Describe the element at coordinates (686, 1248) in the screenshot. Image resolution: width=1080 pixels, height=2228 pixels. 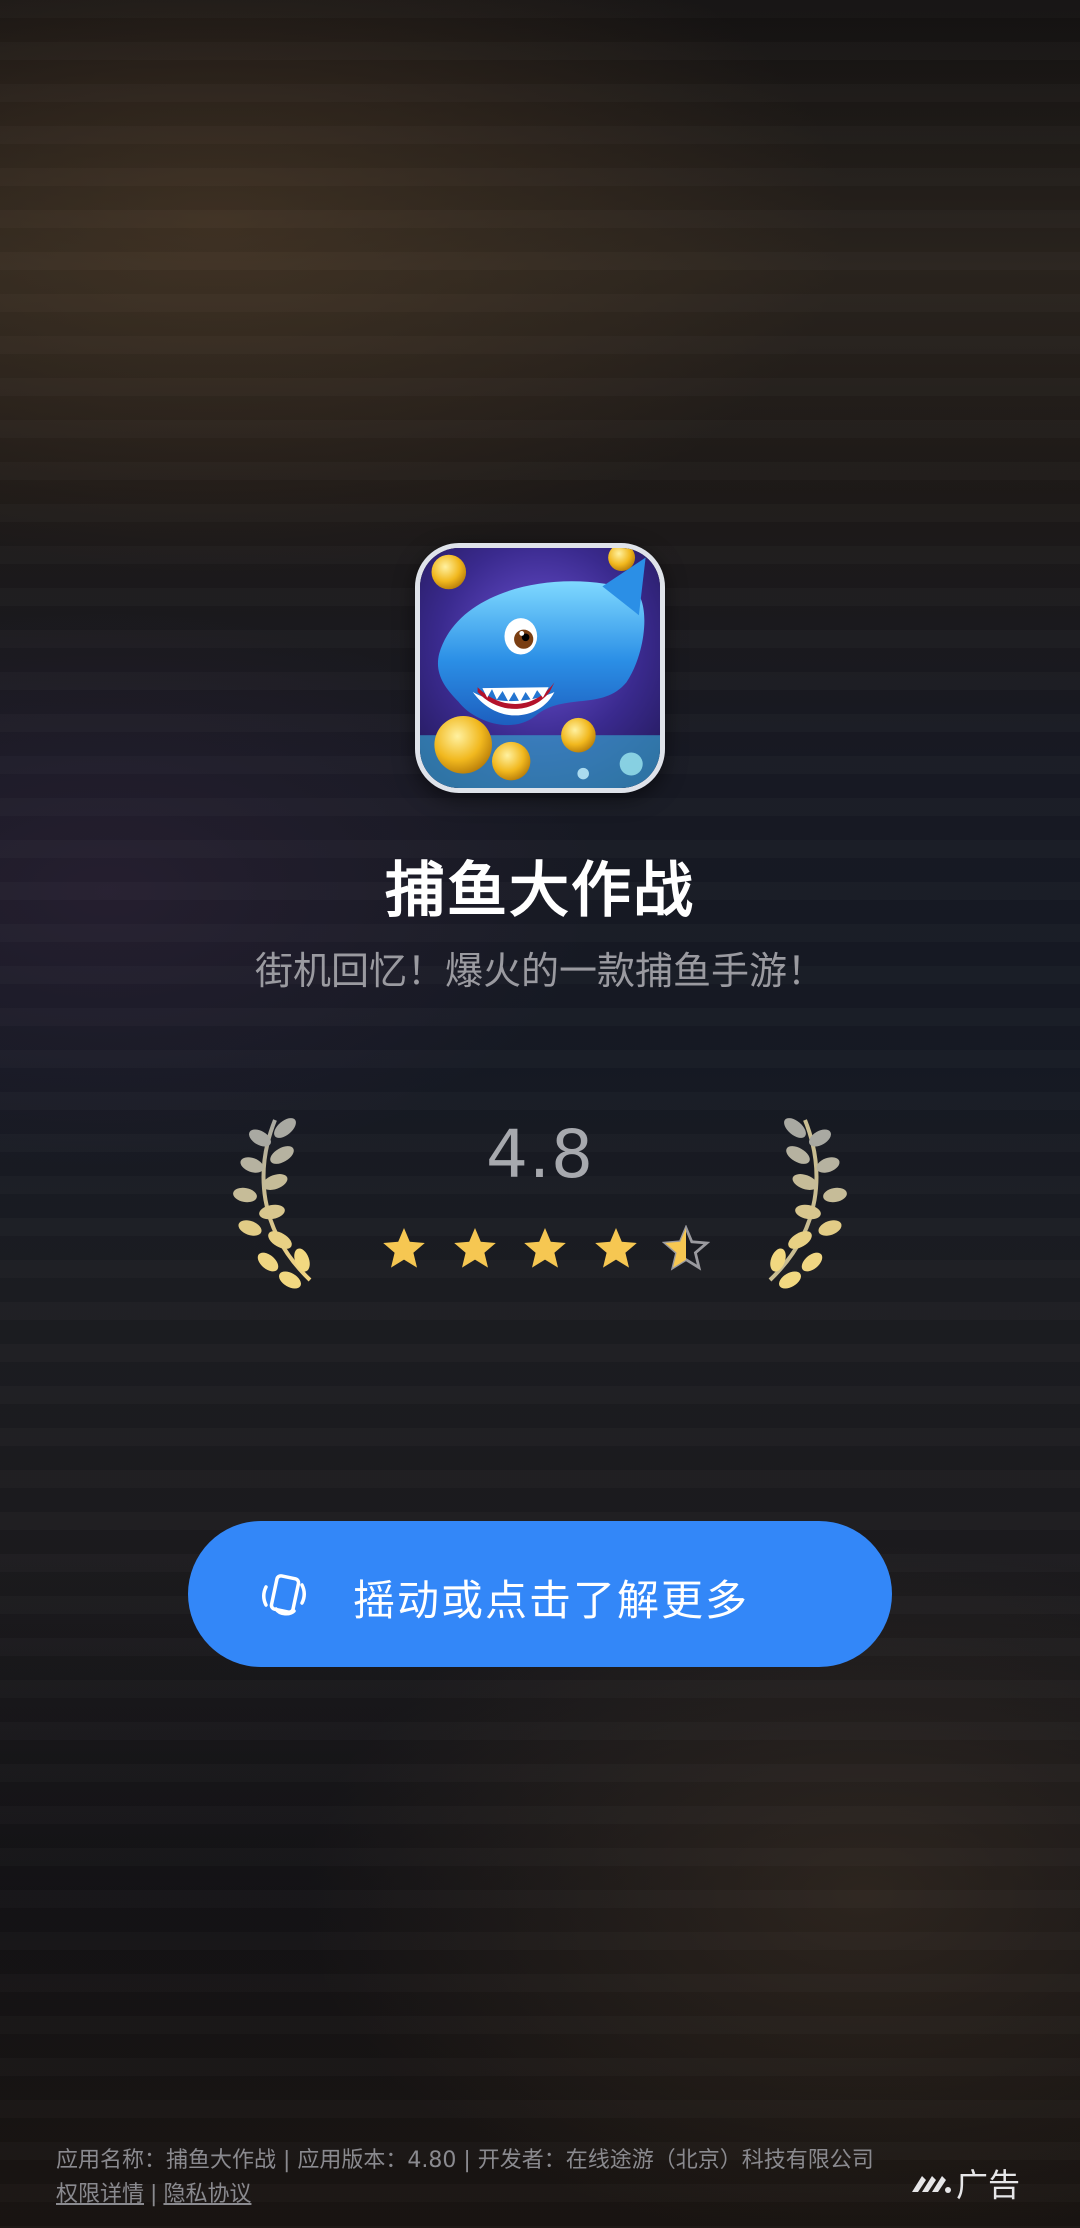
I see `star-half-icon` at that location.